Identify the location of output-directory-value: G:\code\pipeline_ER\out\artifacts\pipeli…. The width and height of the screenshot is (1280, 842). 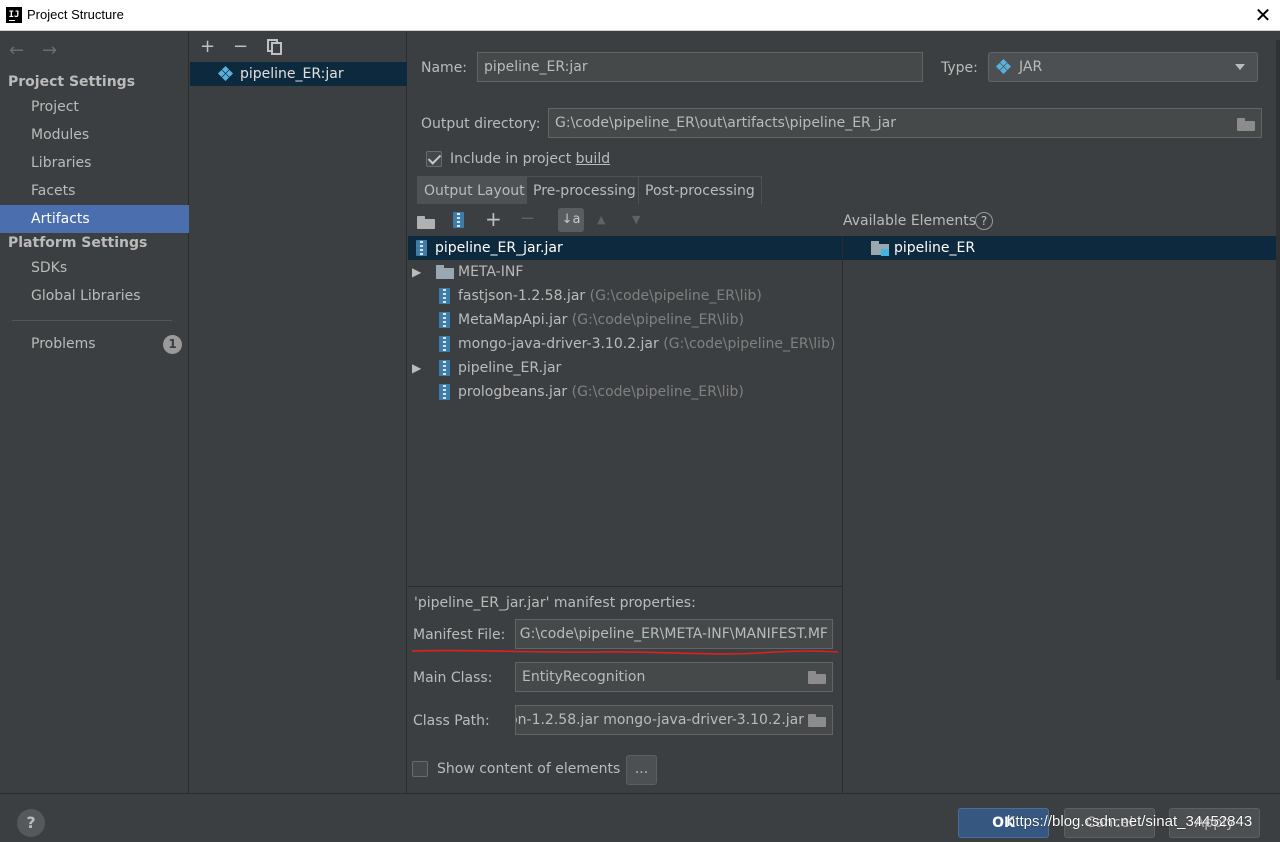
(725, 123).